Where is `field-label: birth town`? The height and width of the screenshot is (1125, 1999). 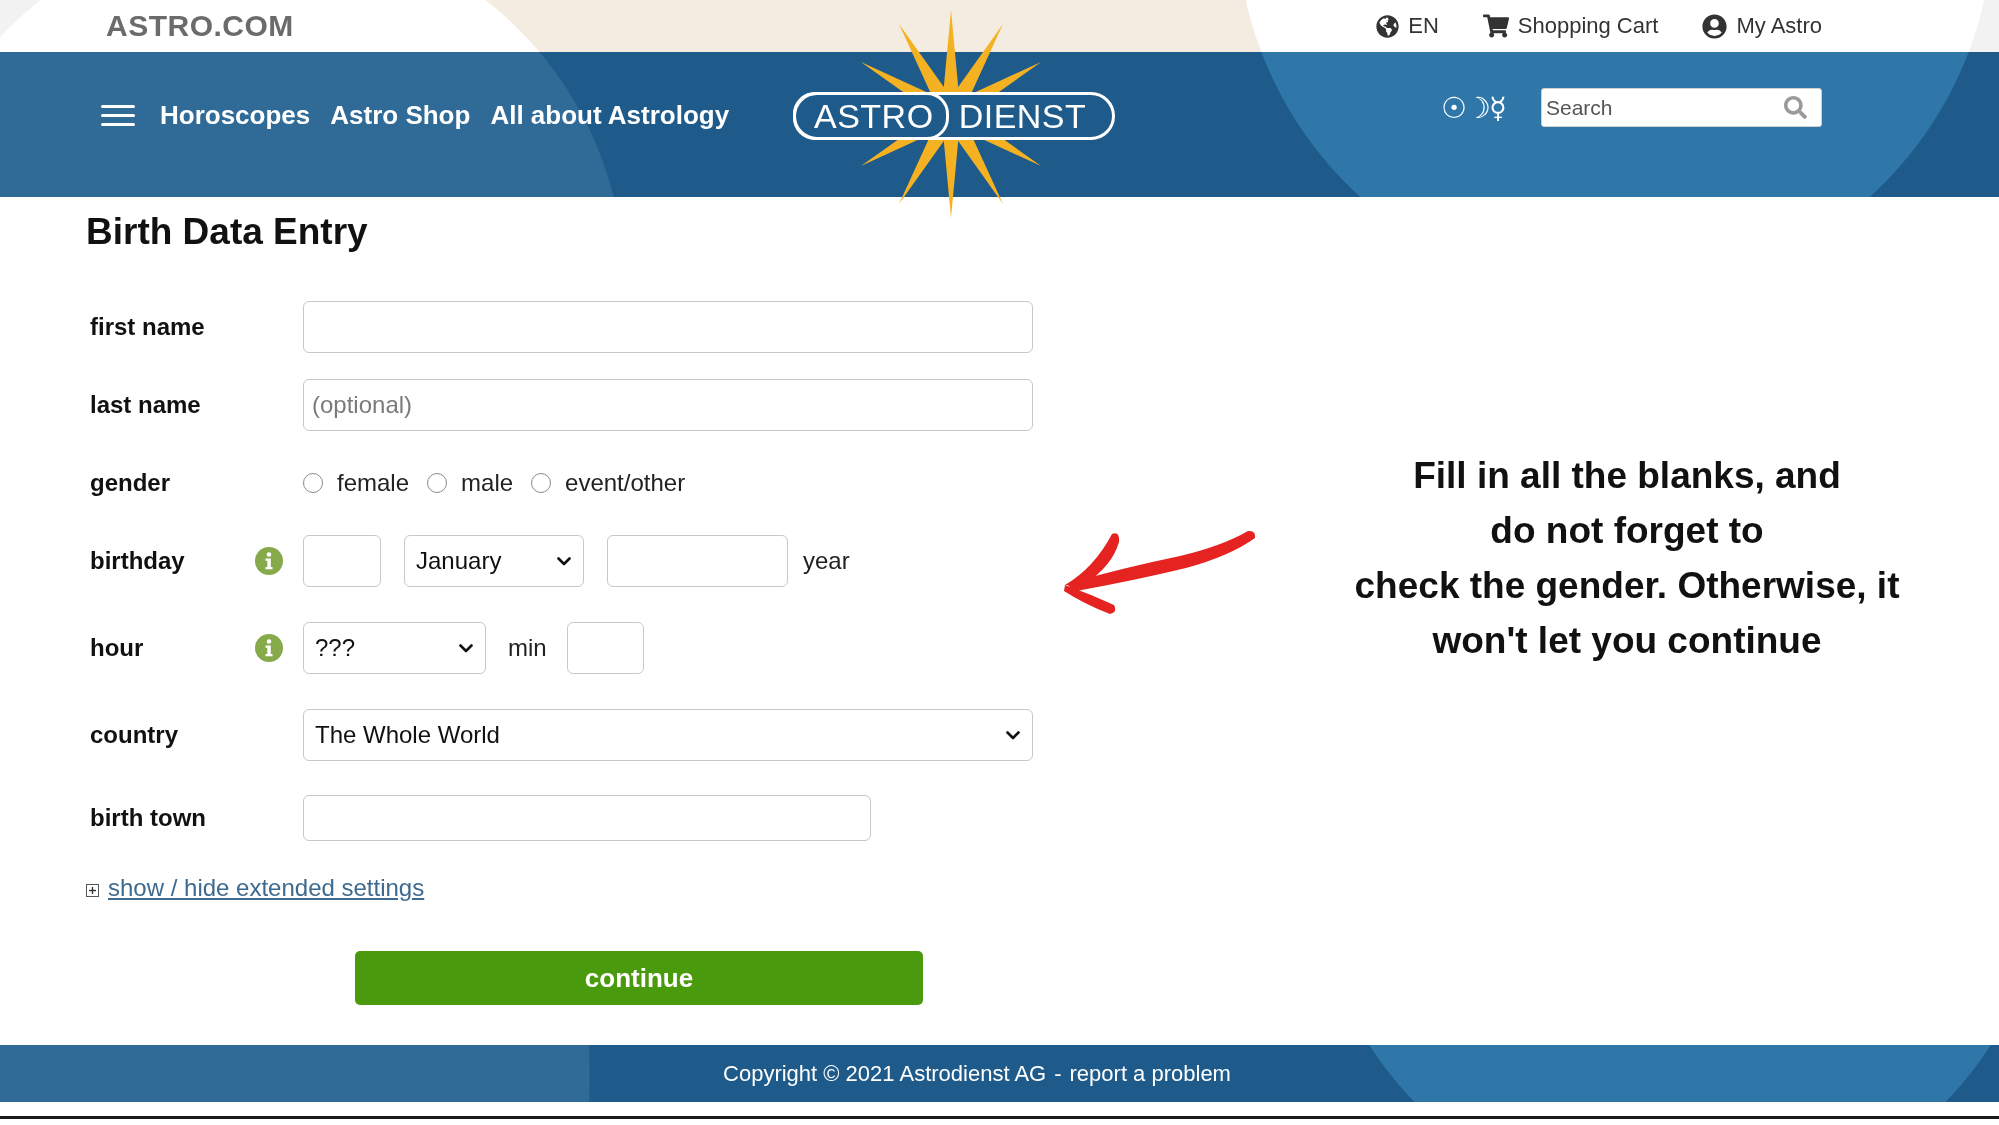 field-label: birth town is located at coordinates (148, 818).